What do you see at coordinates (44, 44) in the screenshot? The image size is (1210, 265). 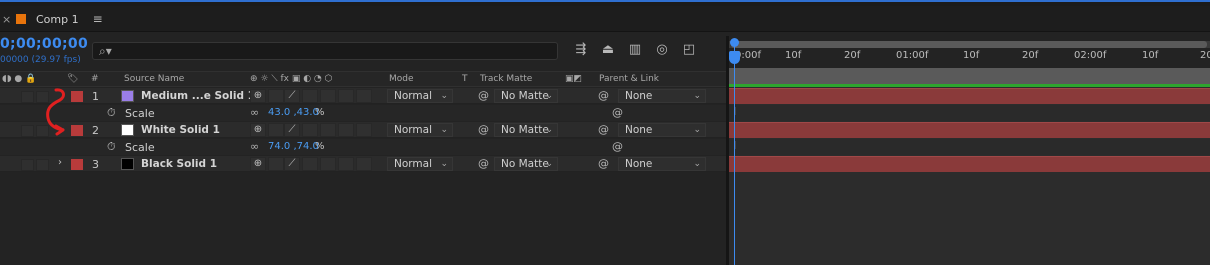 I see `current-time-display: 0;00;00;00` at bounding box center [44, 44].